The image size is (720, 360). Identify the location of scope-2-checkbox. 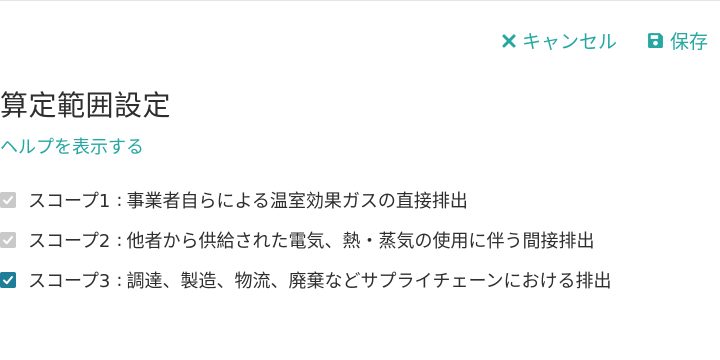
(8, 240).